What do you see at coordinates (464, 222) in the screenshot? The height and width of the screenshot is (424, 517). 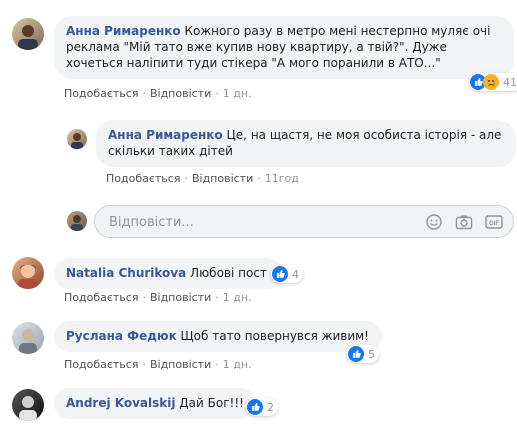 I see `camera-icon` at bounding box center [464, 222].